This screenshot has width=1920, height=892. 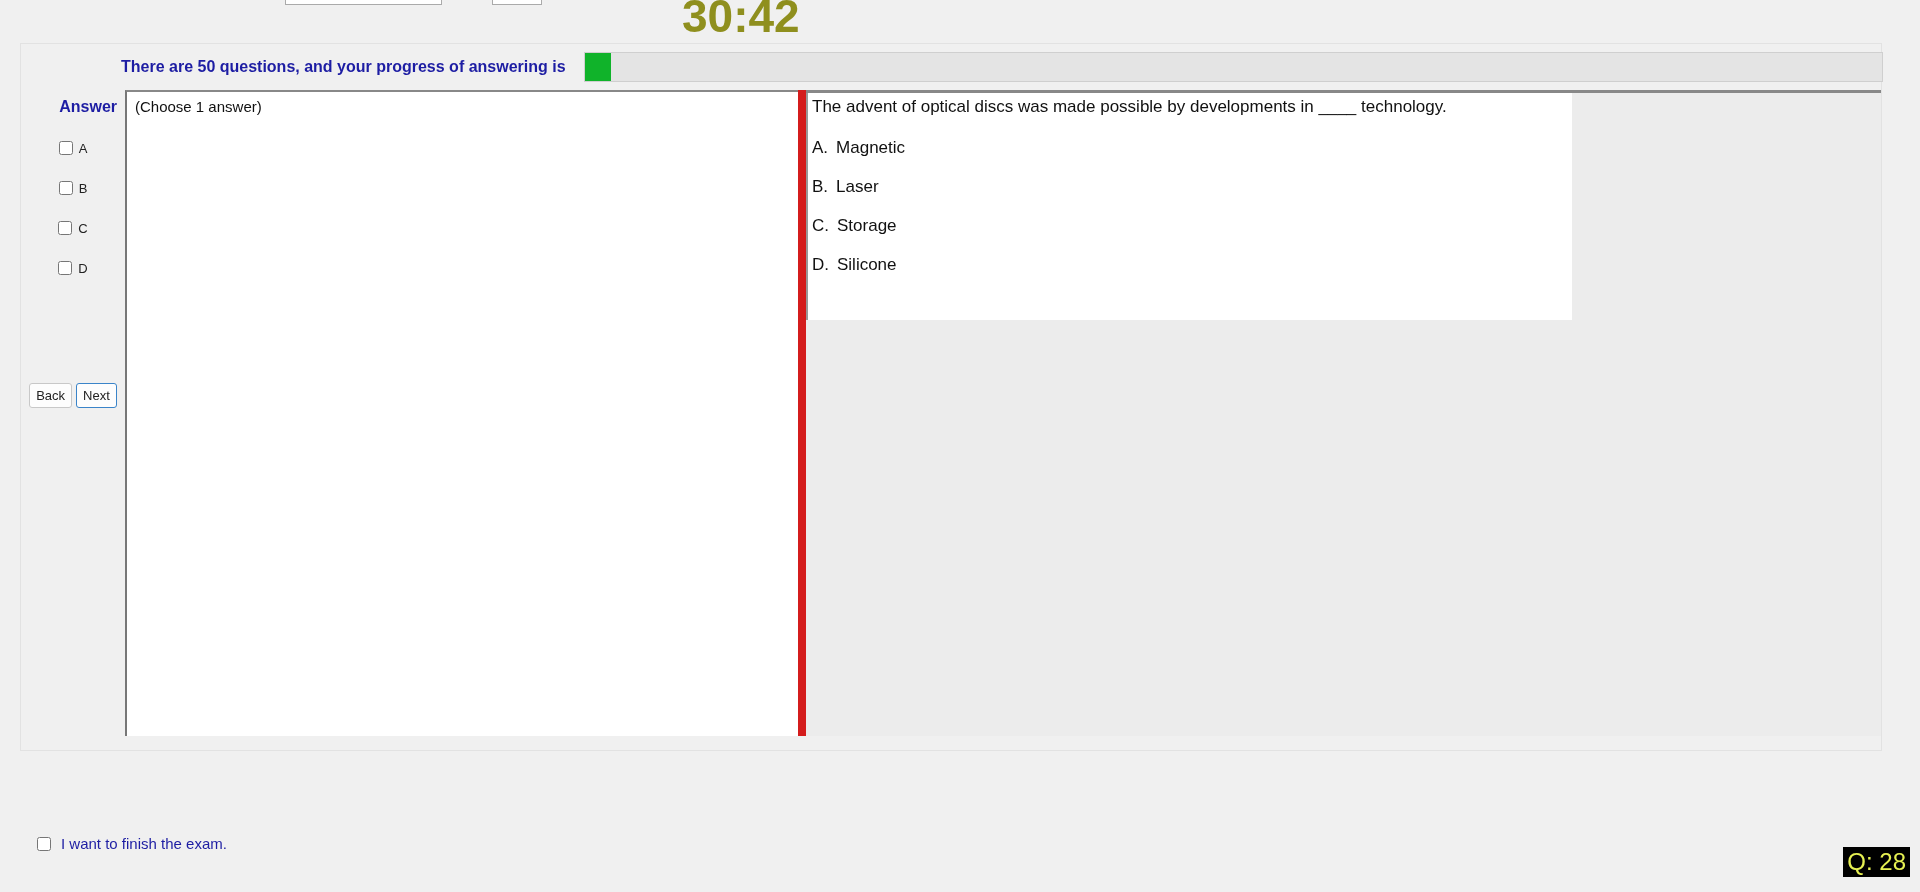 I want to click on answer-heading: Answer, so click(x=88, y=107).